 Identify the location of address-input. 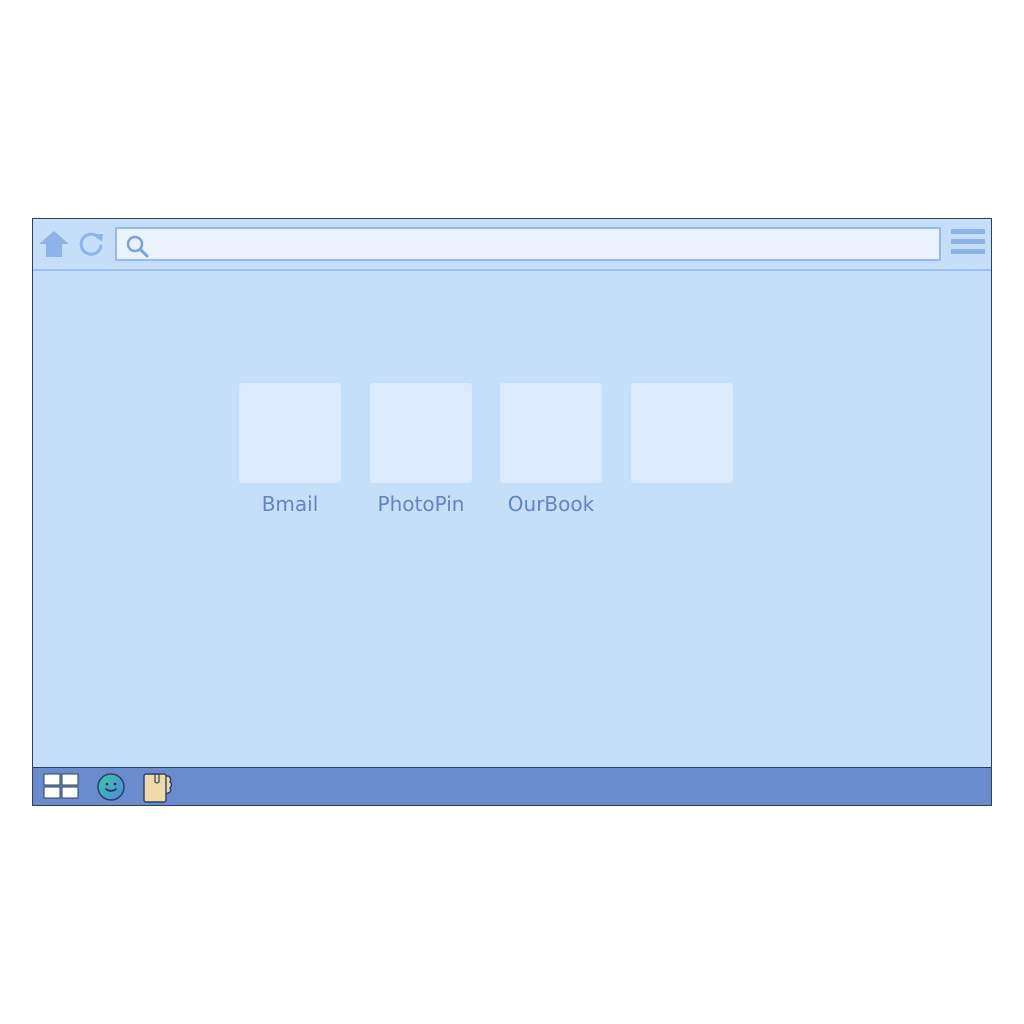
(544, 245).